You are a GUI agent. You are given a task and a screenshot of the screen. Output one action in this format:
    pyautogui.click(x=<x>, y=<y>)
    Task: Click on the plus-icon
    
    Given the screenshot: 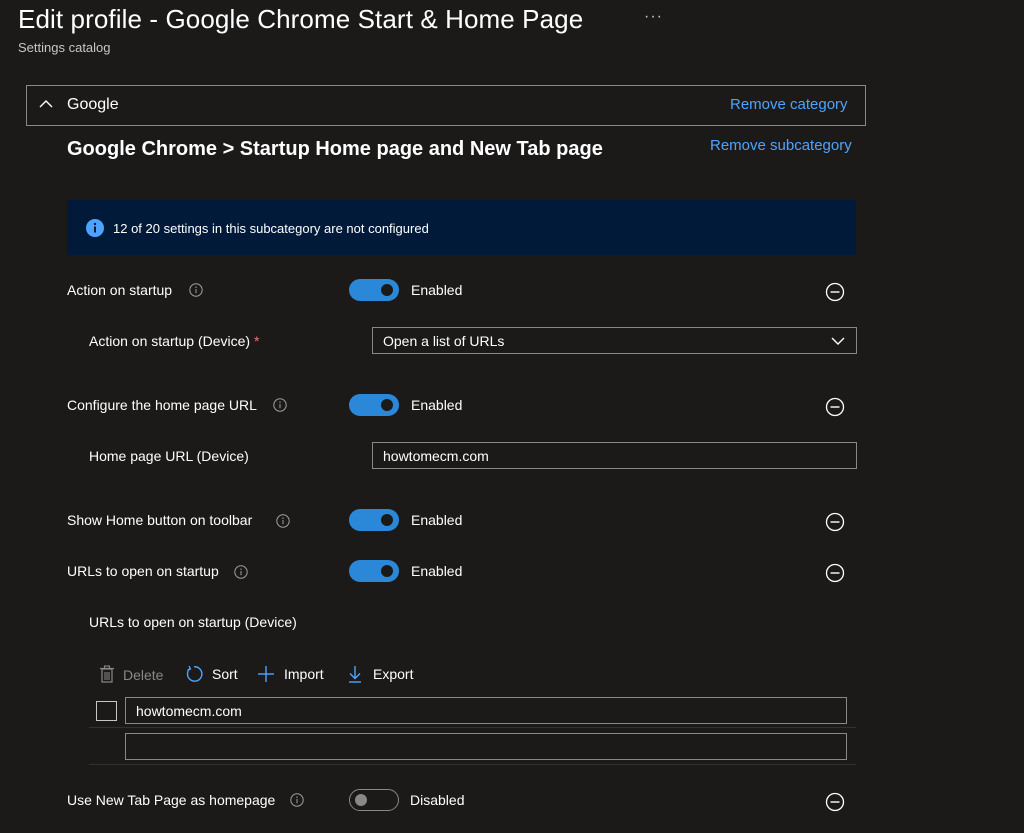 What is the action you would take?
    pyautogui.click(x=266, y=674)
    